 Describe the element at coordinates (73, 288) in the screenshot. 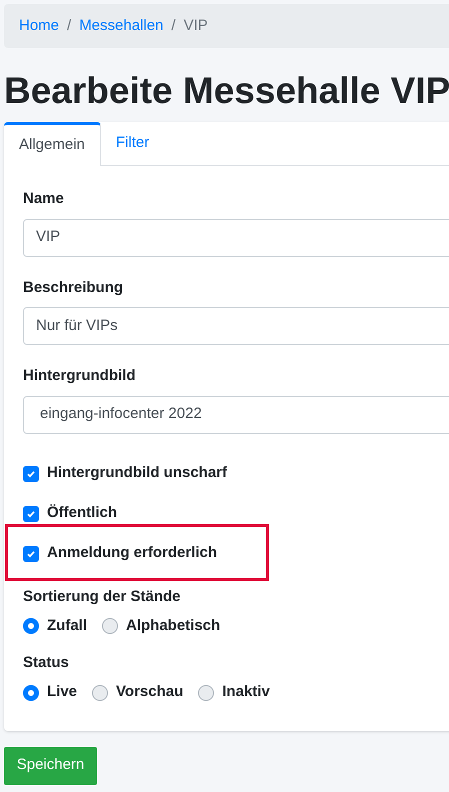

I see `field-label: Beschreibung` at that location.